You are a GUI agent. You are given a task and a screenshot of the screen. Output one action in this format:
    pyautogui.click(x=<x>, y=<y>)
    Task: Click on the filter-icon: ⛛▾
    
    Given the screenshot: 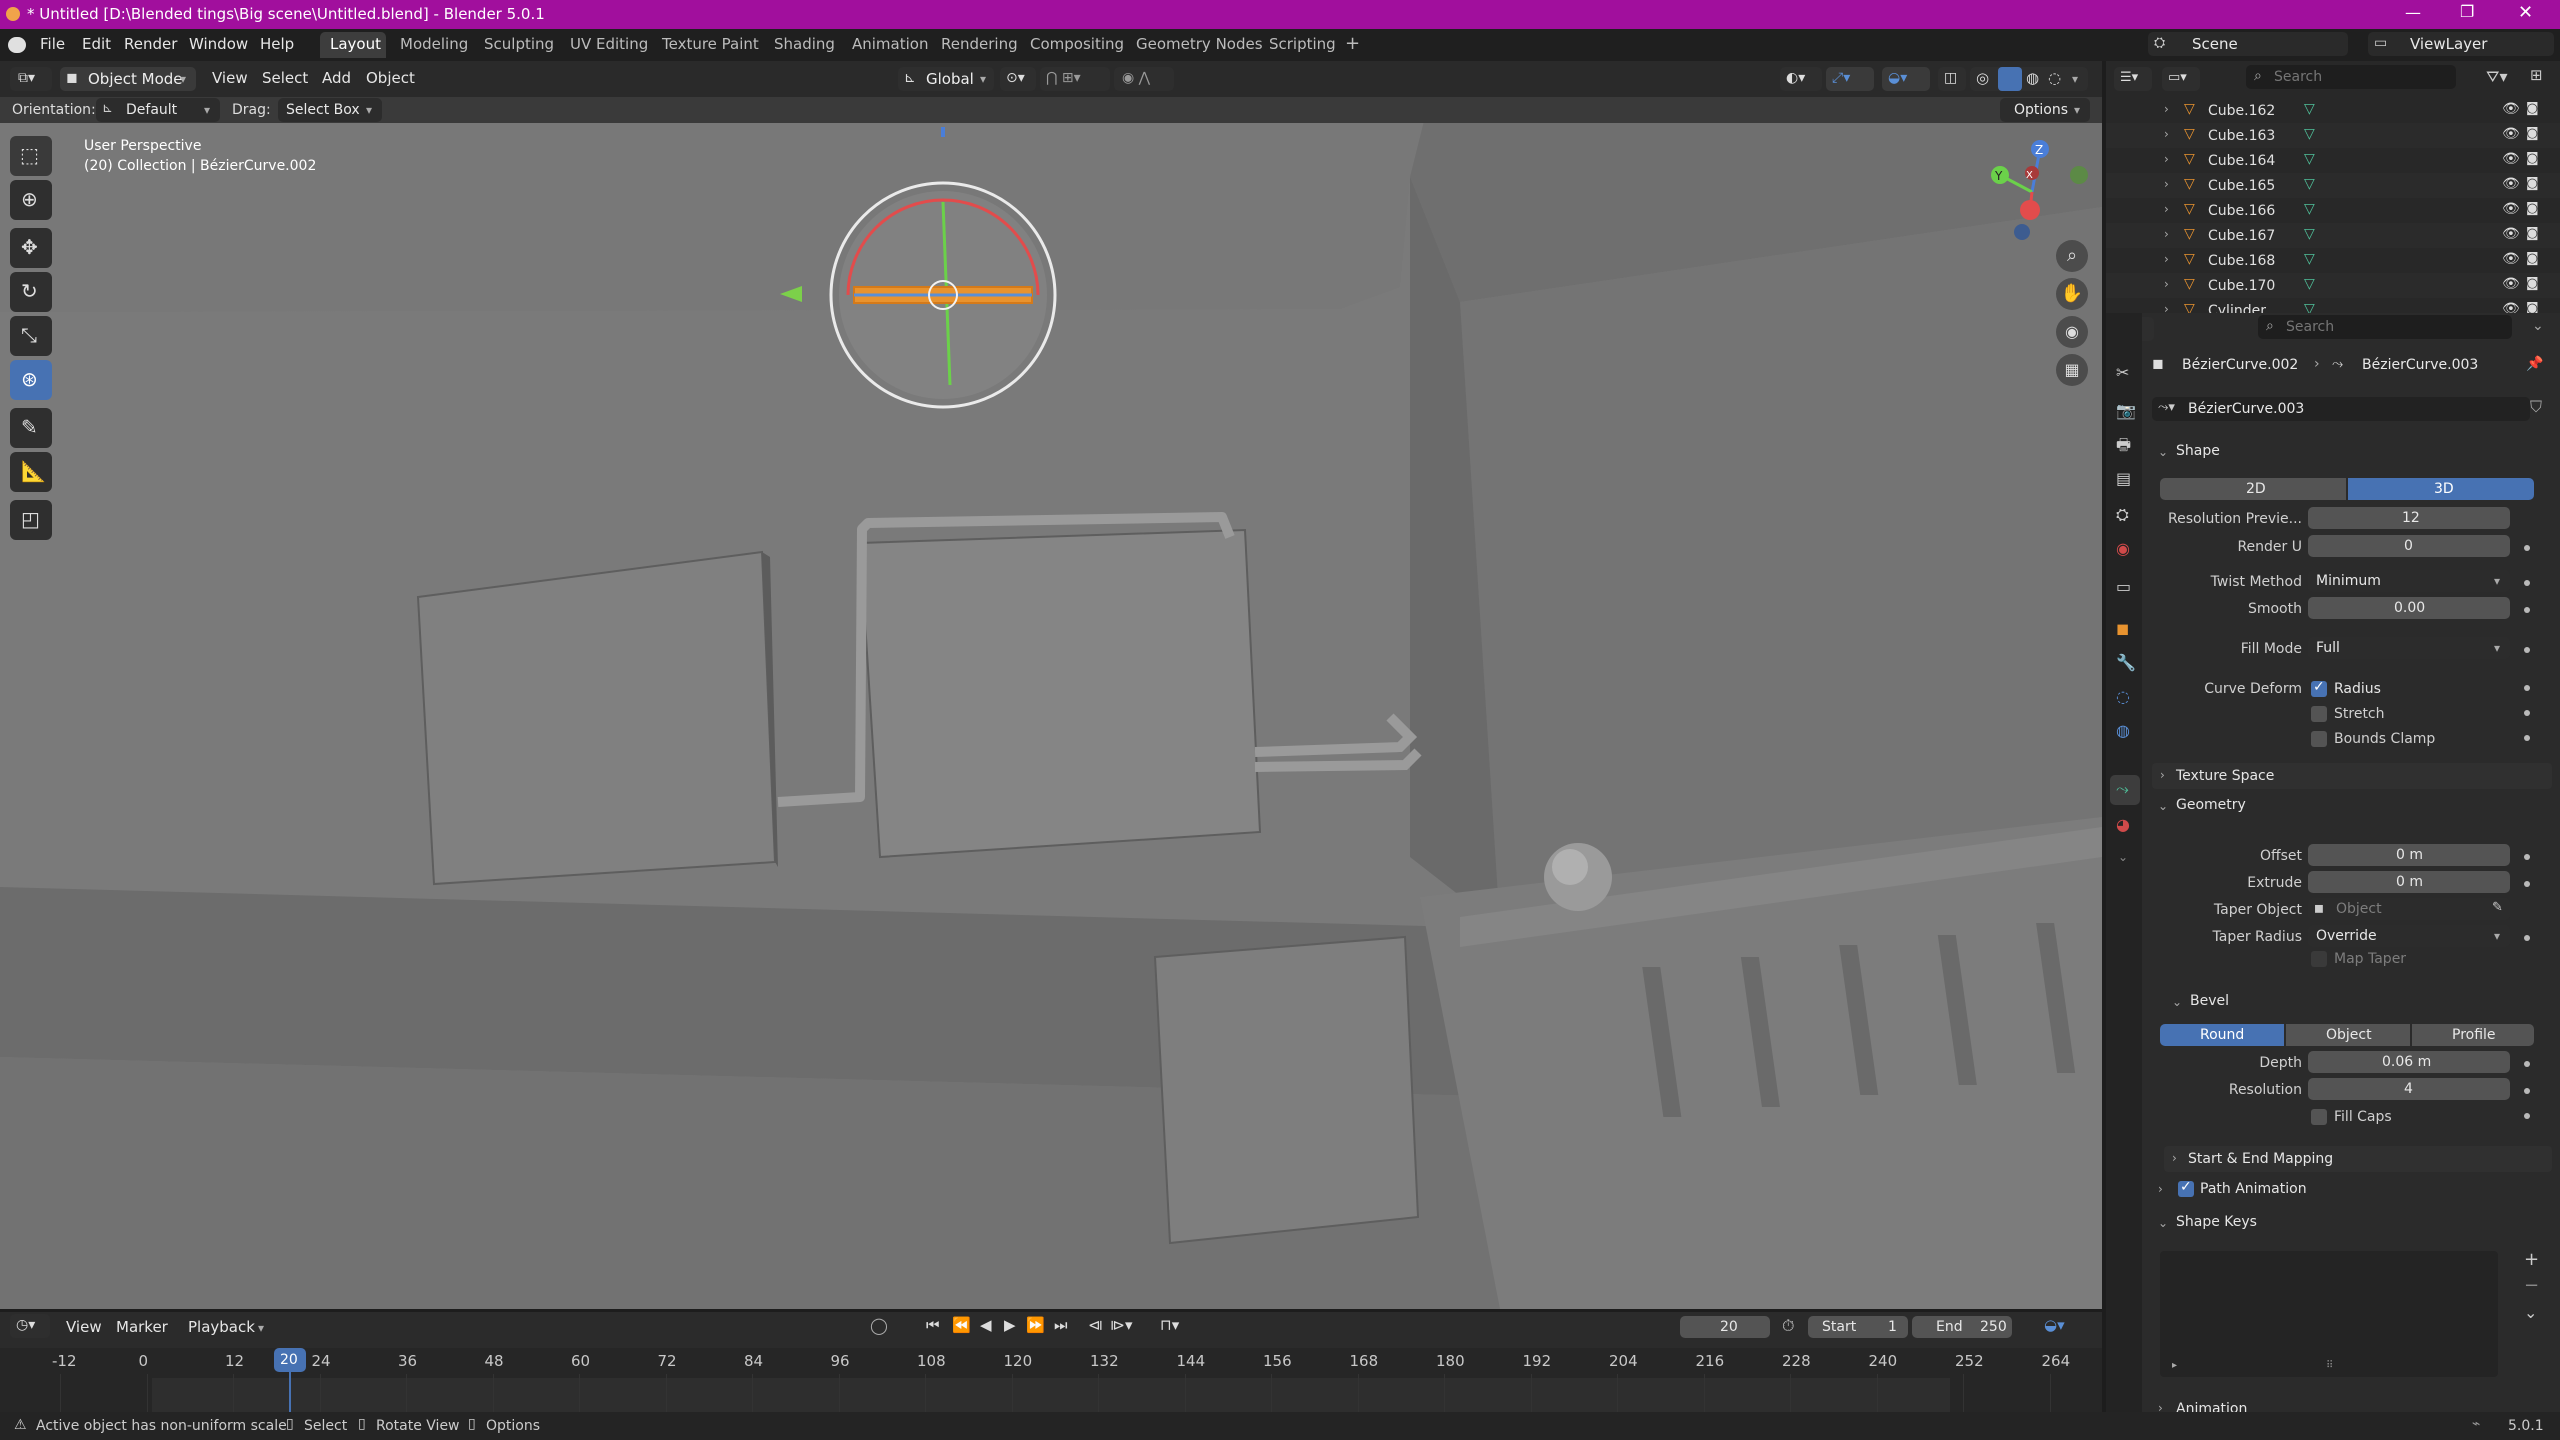 What is the action you would take?
    pyautogui.click(x=2496, y=77)
    